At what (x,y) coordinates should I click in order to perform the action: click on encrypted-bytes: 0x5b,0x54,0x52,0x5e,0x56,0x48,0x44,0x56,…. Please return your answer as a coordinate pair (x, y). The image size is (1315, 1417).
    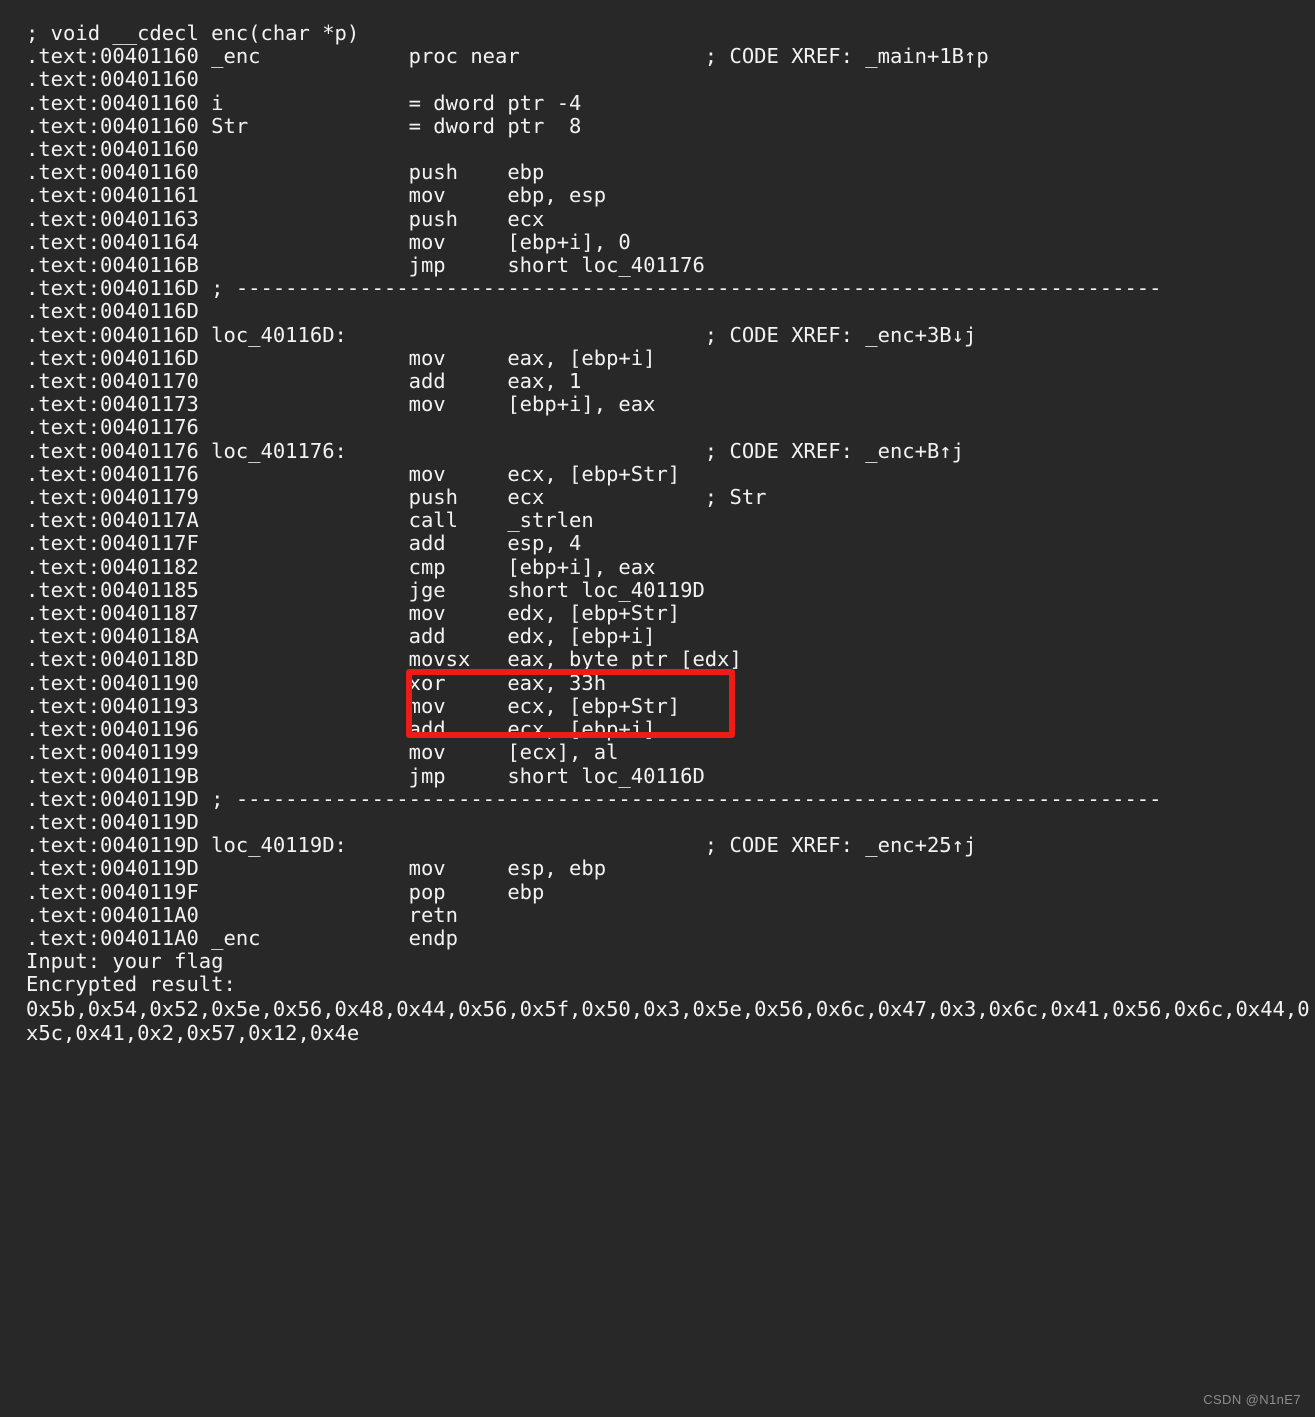
    Looking at the image, I should click on (670, 1021).